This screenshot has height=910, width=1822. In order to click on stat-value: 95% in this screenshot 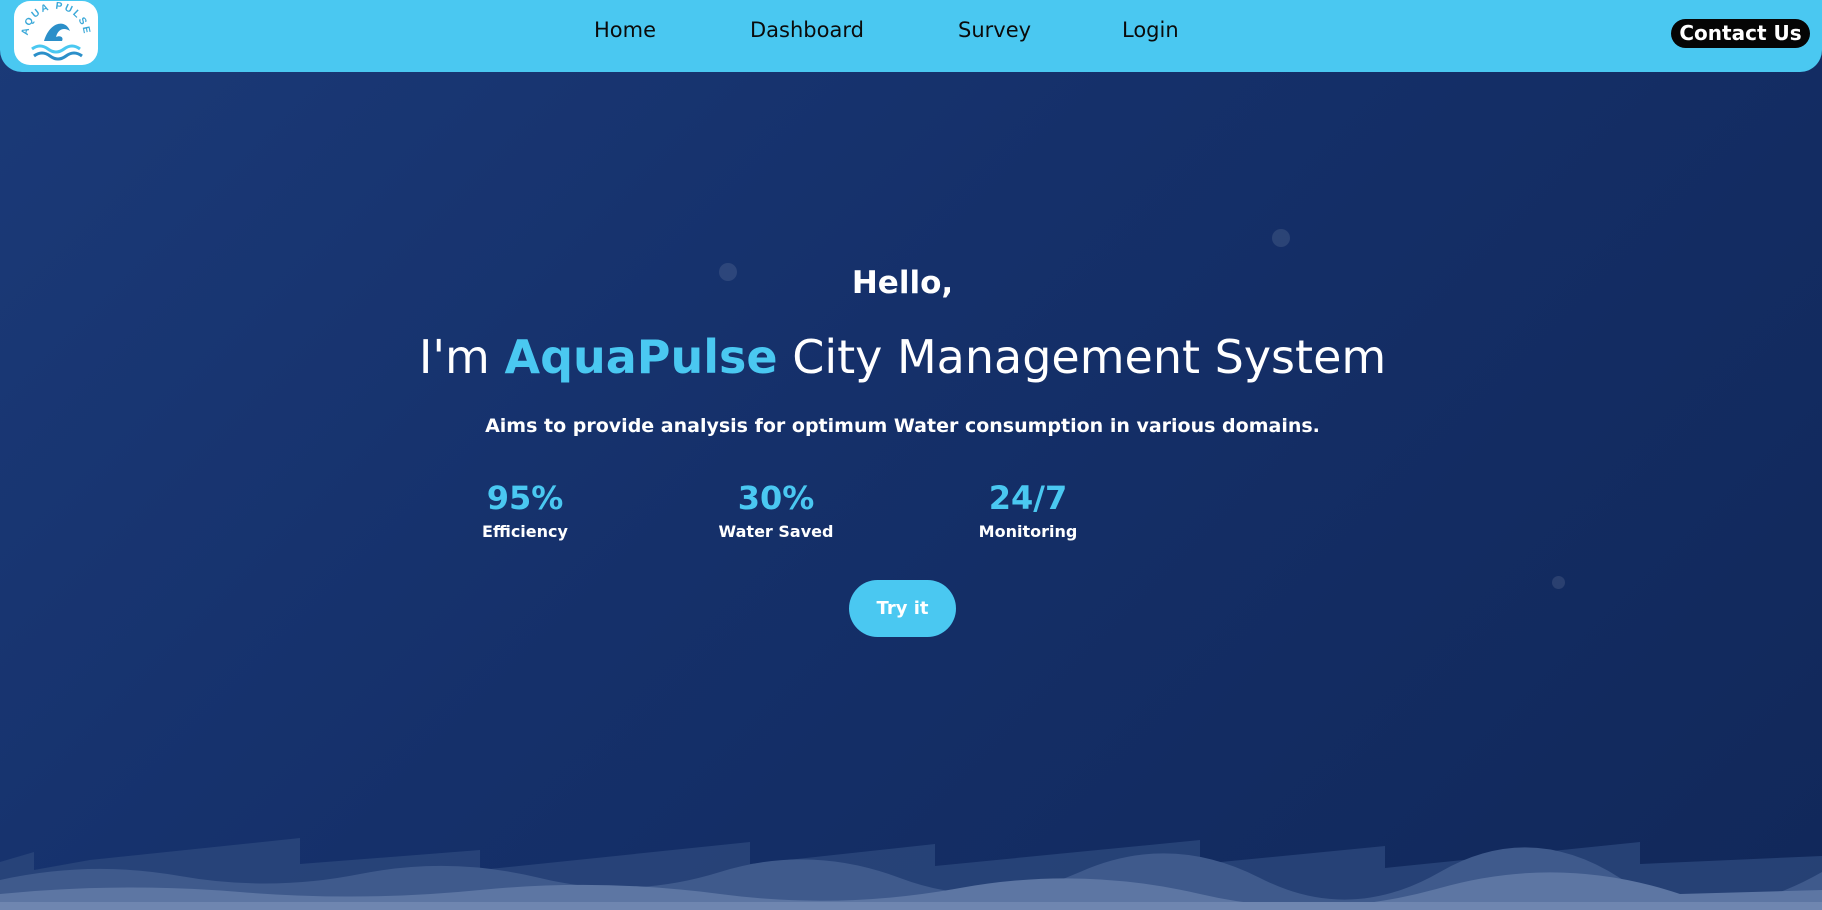, I will do `click(525, 498)`.